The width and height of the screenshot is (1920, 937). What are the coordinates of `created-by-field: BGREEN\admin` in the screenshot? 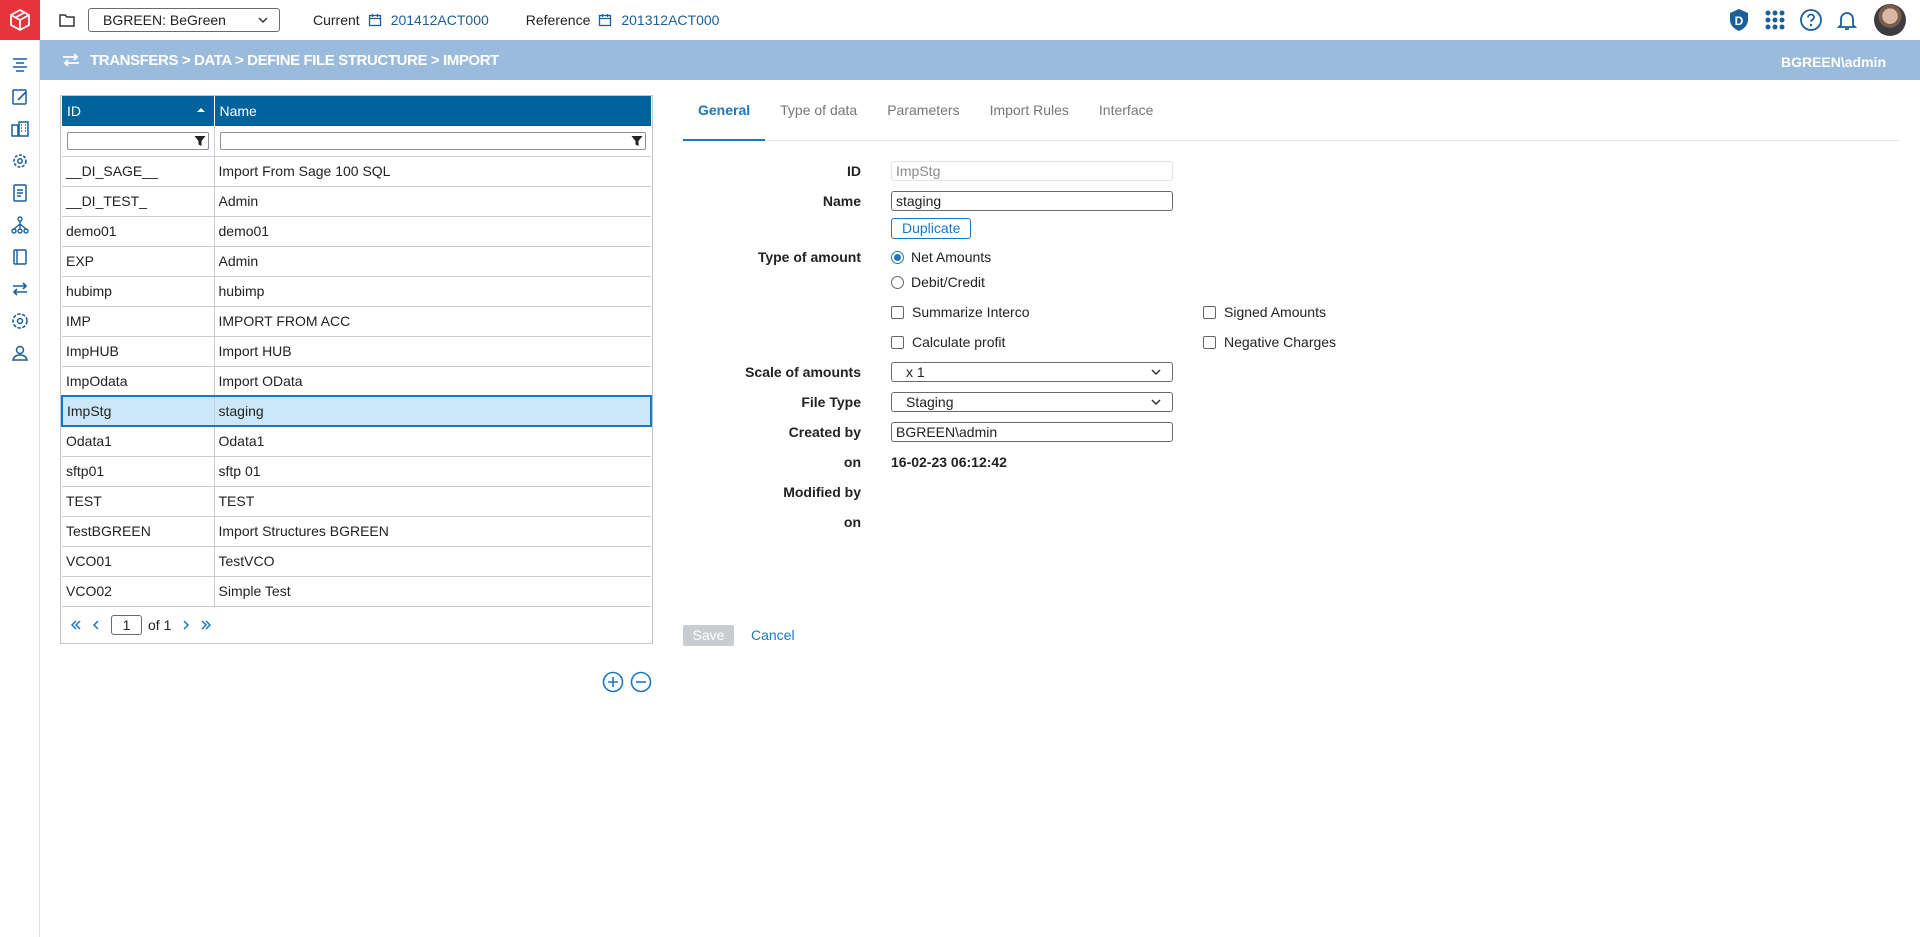 It's located at (1032, 432).